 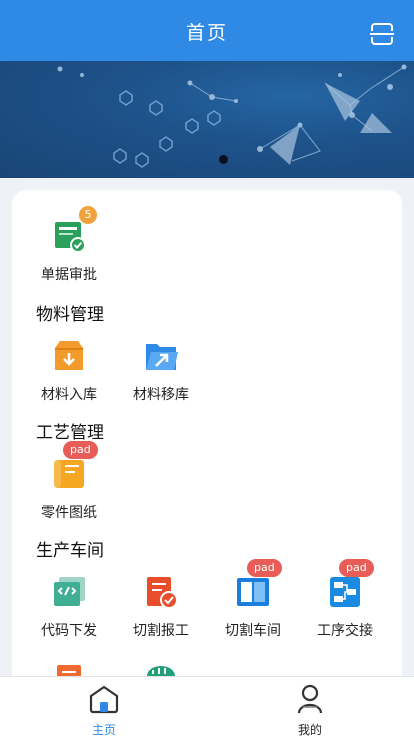 I want to click on page-title: 首页, so click(x=206, y=33).